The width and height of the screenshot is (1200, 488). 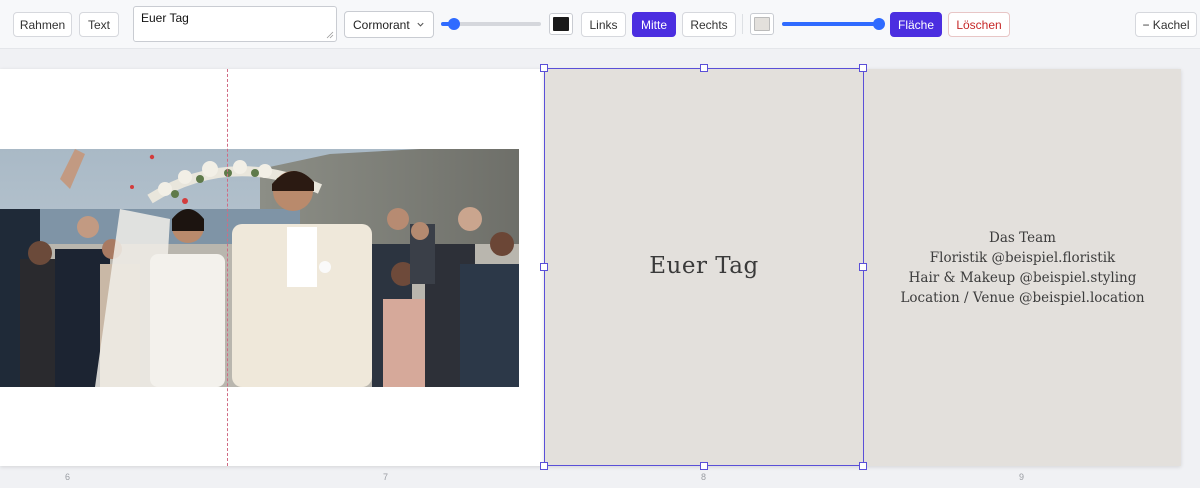 What do you see at coordinates (863, 68) in the screenshot?
I see `resize-handle-top-right` at bounding box center [863, 68].